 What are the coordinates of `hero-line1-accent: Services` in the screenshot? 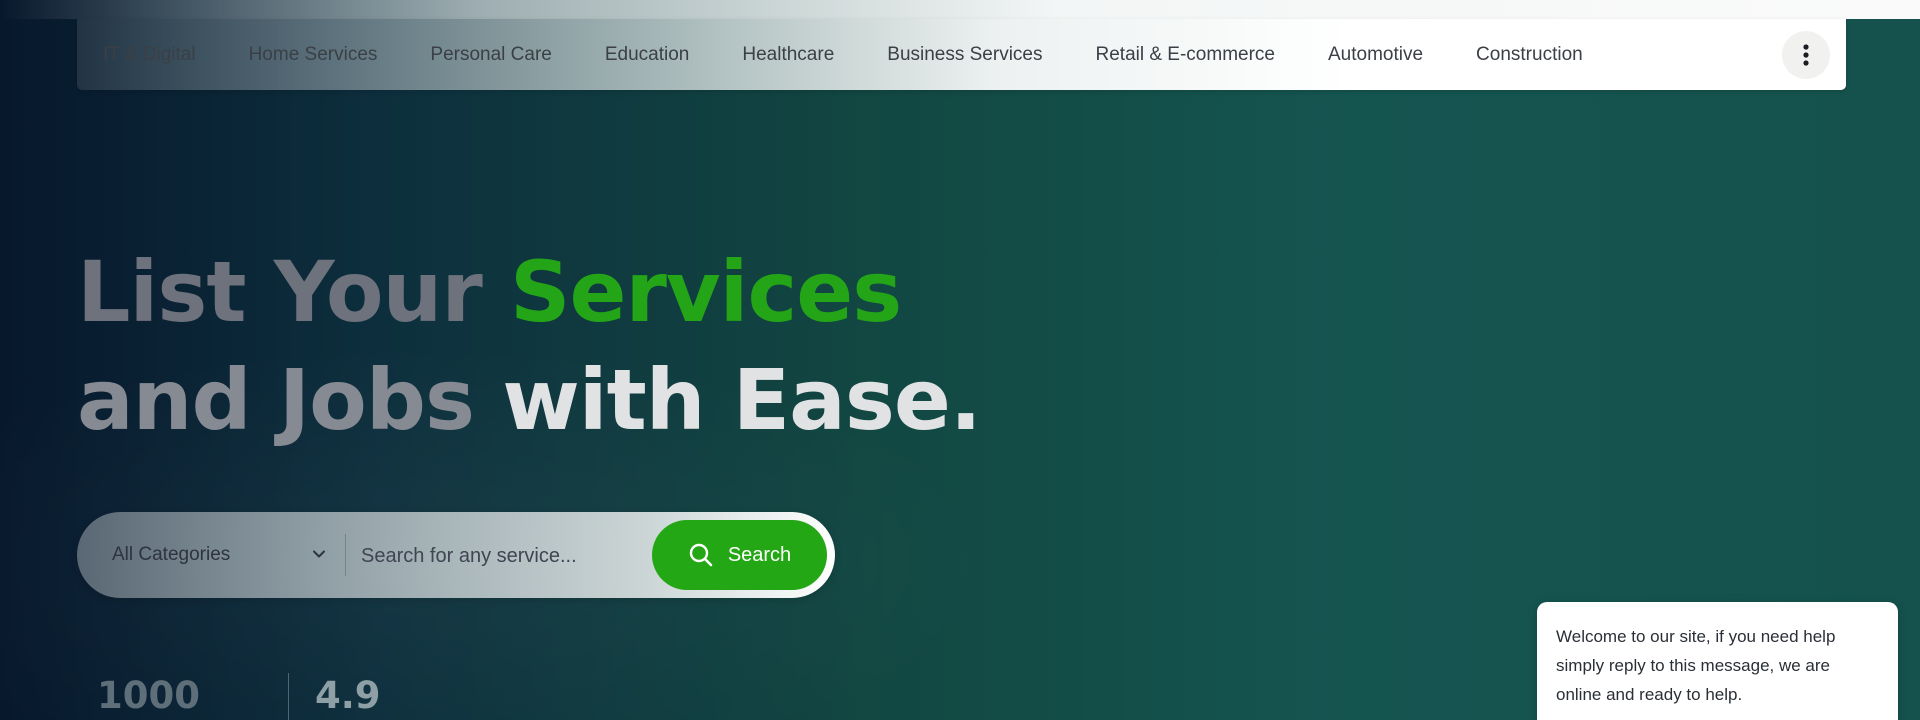 It's located at (706, 292).